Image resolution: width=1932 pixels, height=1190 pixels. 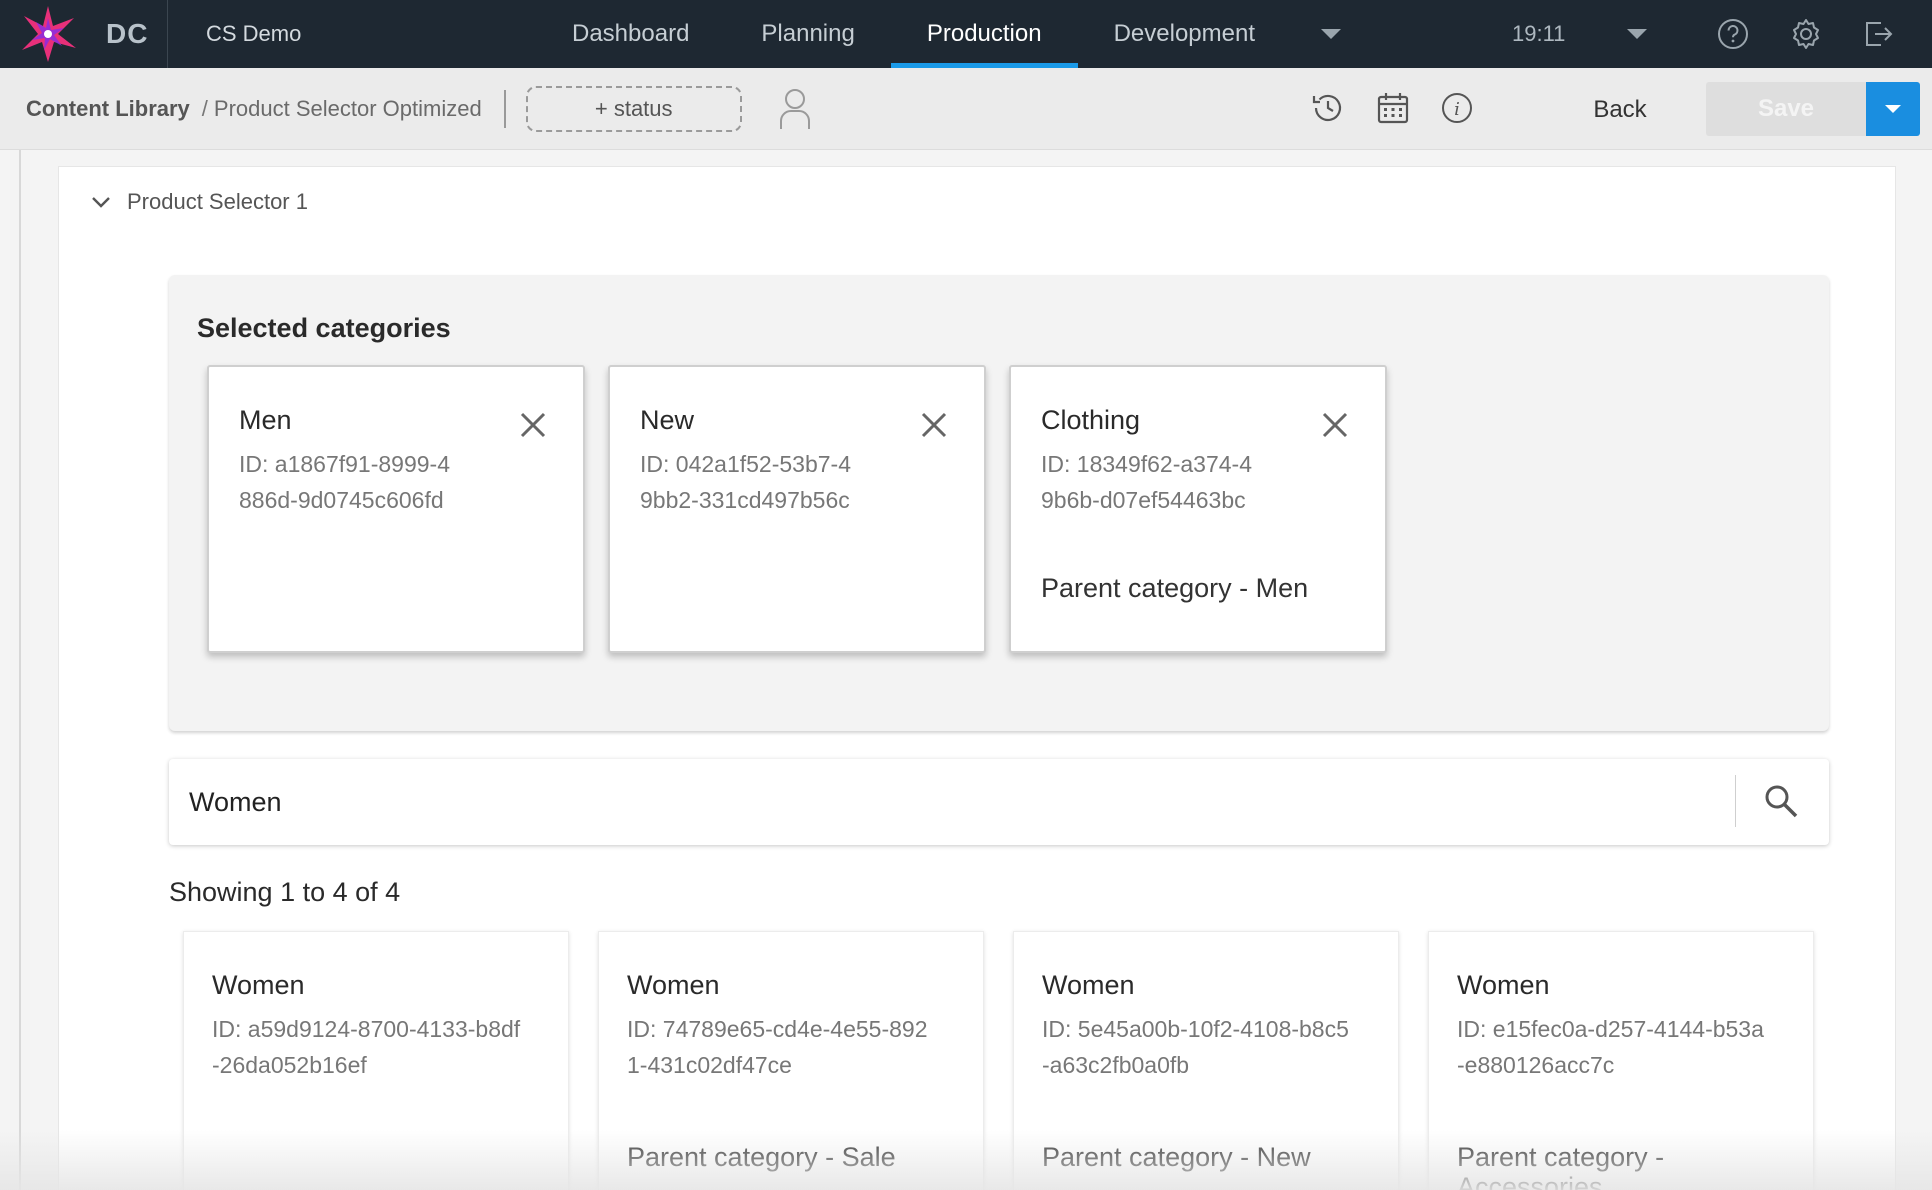 I want to click on section-header: Product Selector 1, so click(x=199, y=202).